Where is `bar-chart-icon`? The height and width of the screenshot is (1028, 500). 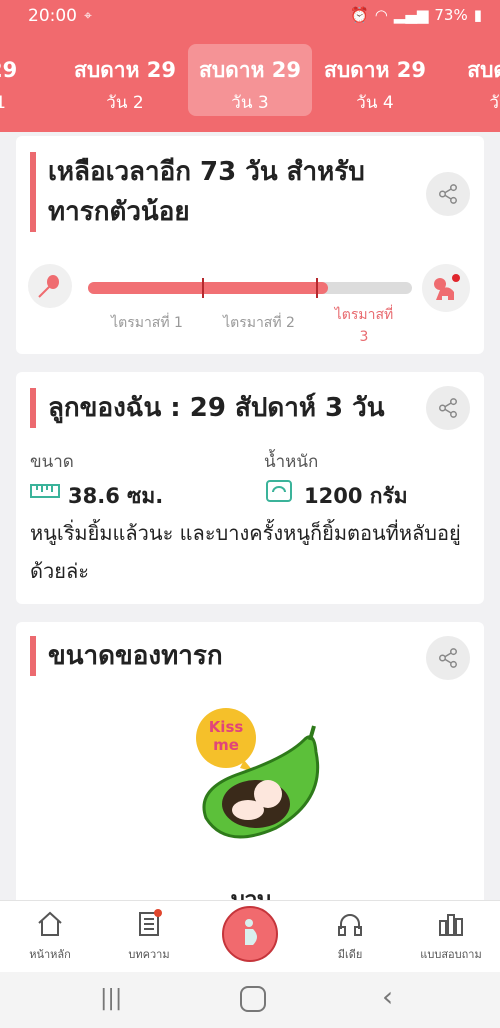
bar-chart-icon is located at coordinates (451, 925).